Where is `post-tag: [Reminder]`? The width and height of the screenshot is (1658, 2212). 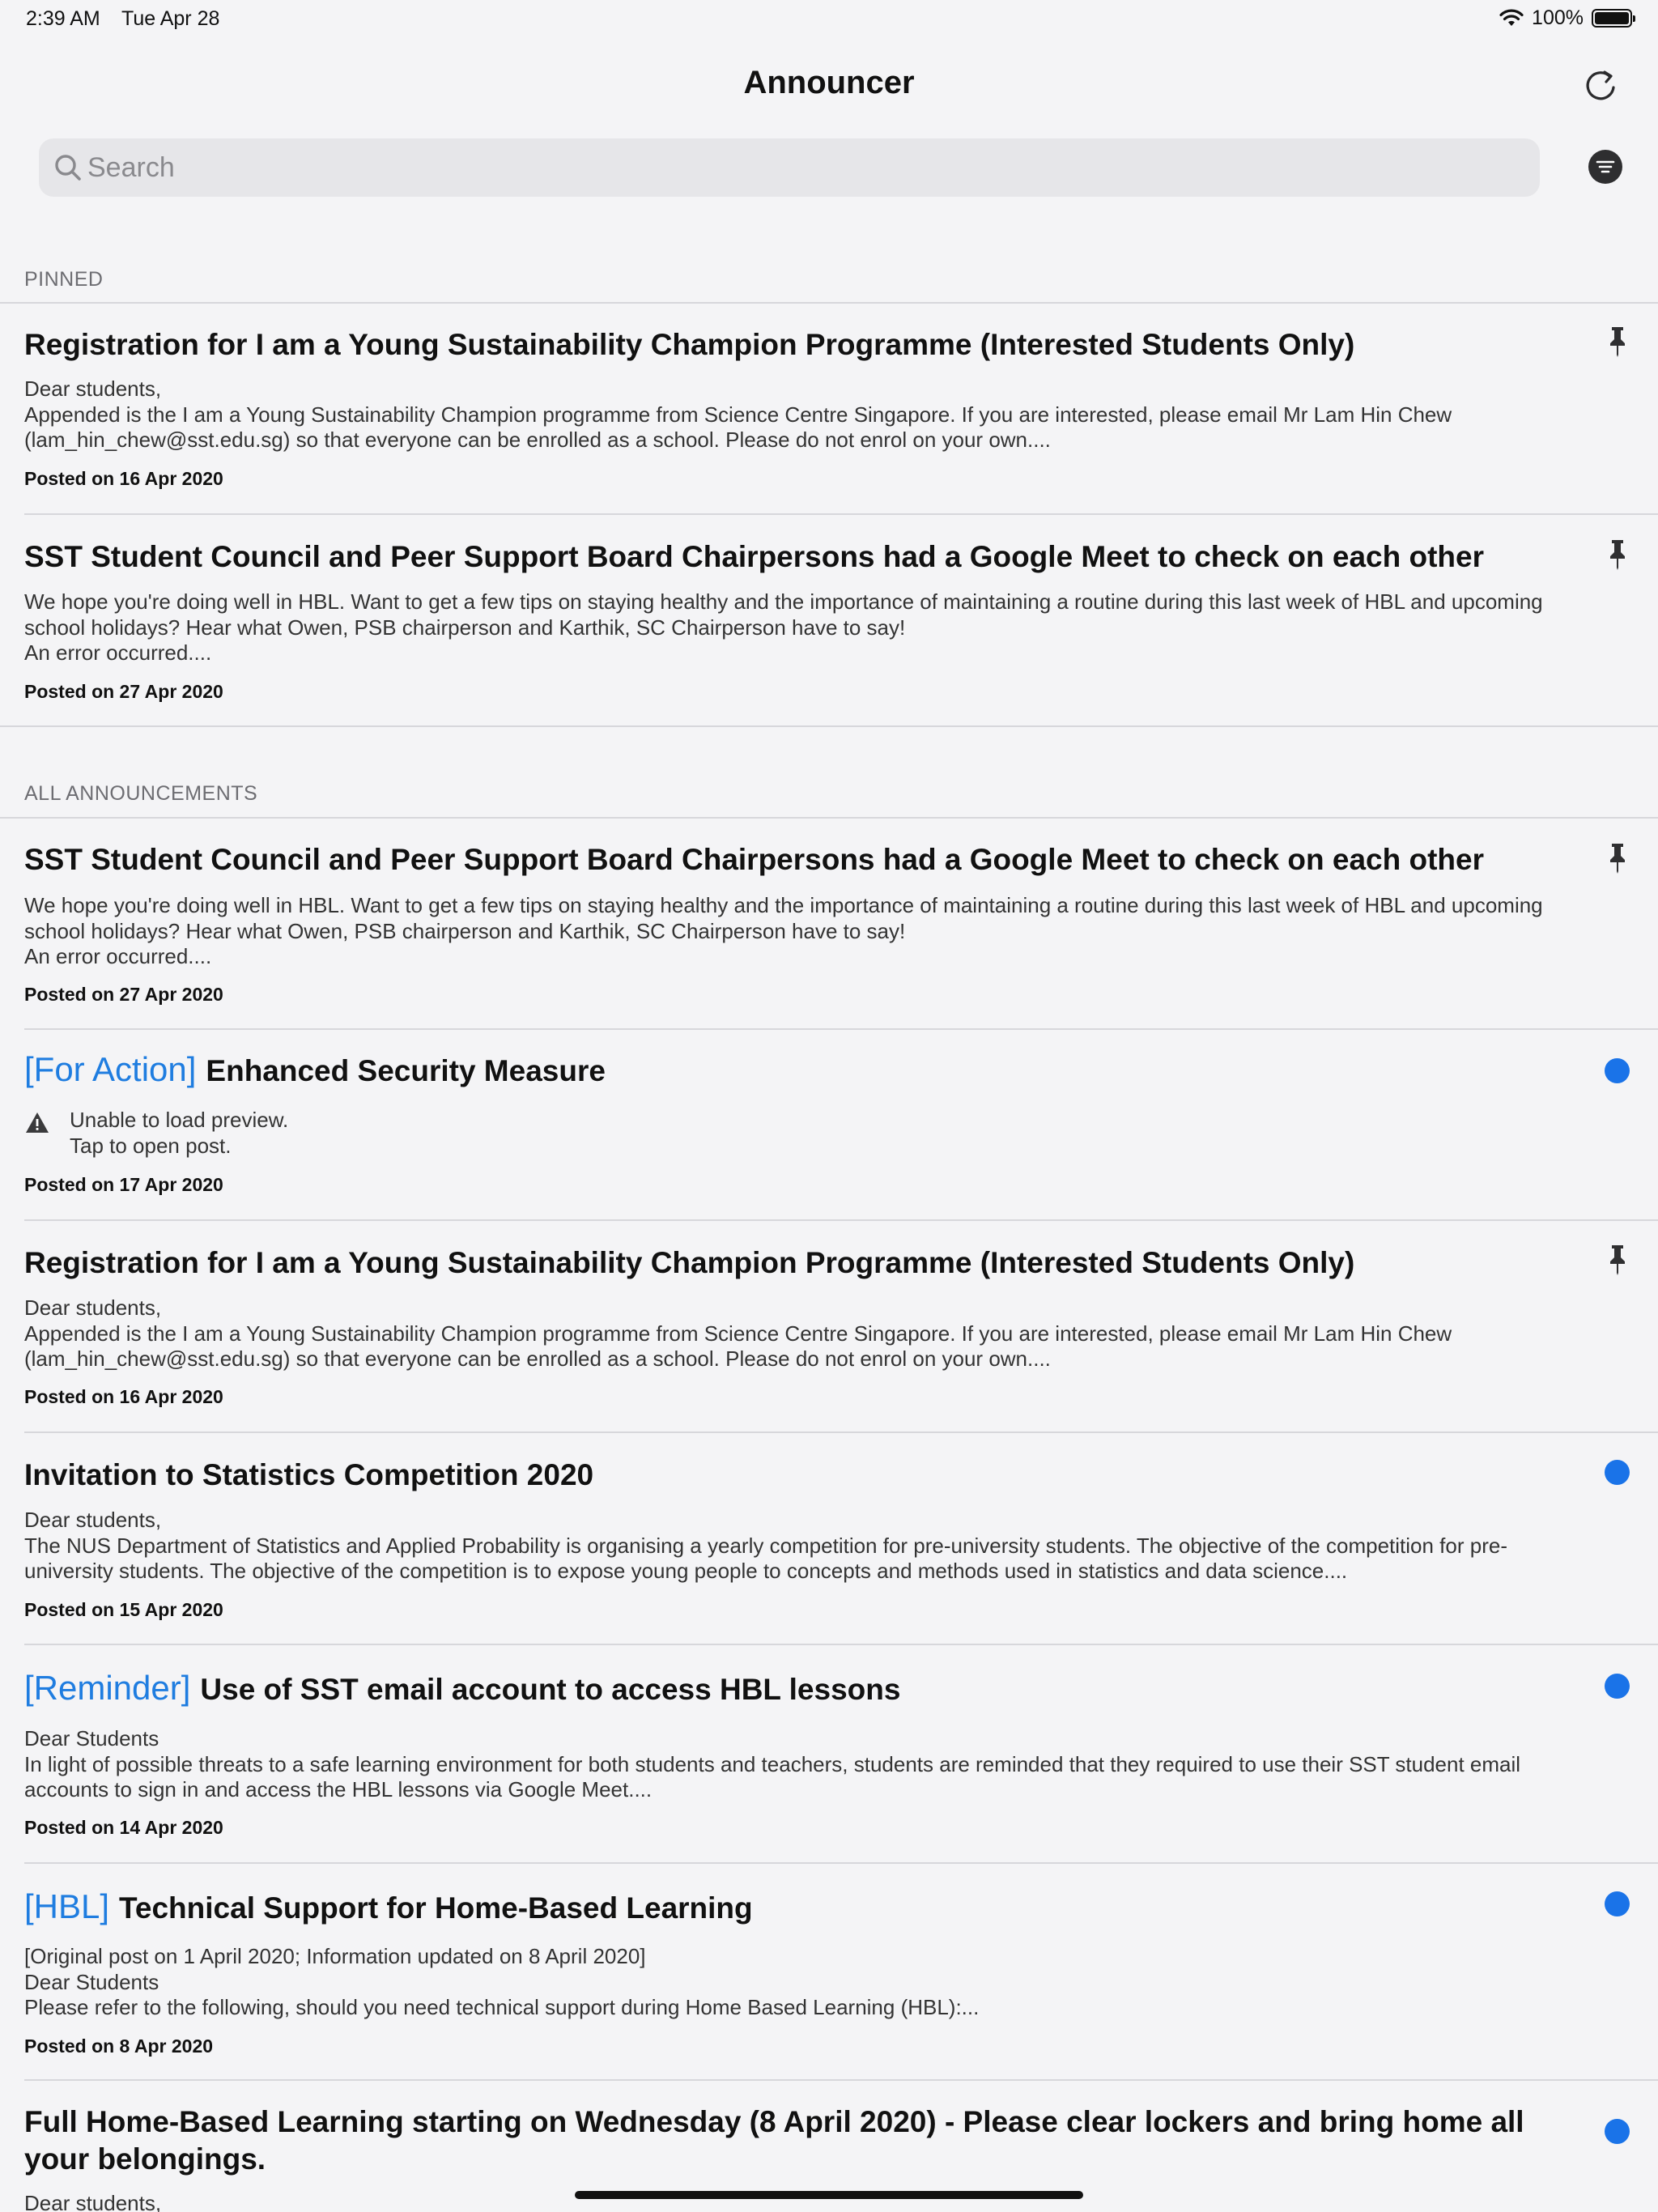 post-tag: [Reminder] is located at coordinates (107, 1688).